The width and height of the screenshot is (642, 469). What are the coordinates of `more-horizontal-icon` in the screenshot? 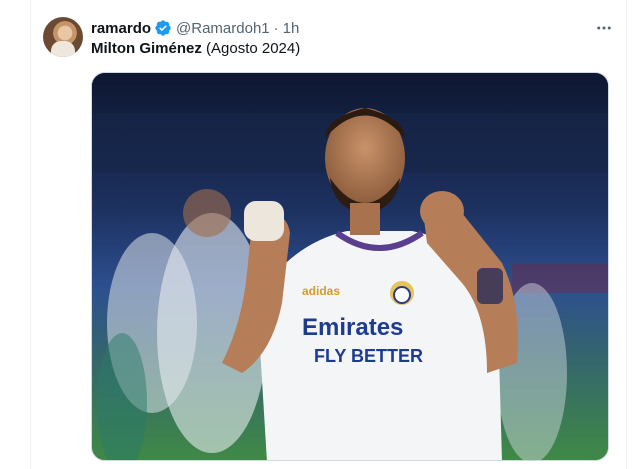 It's located at (604, 28).